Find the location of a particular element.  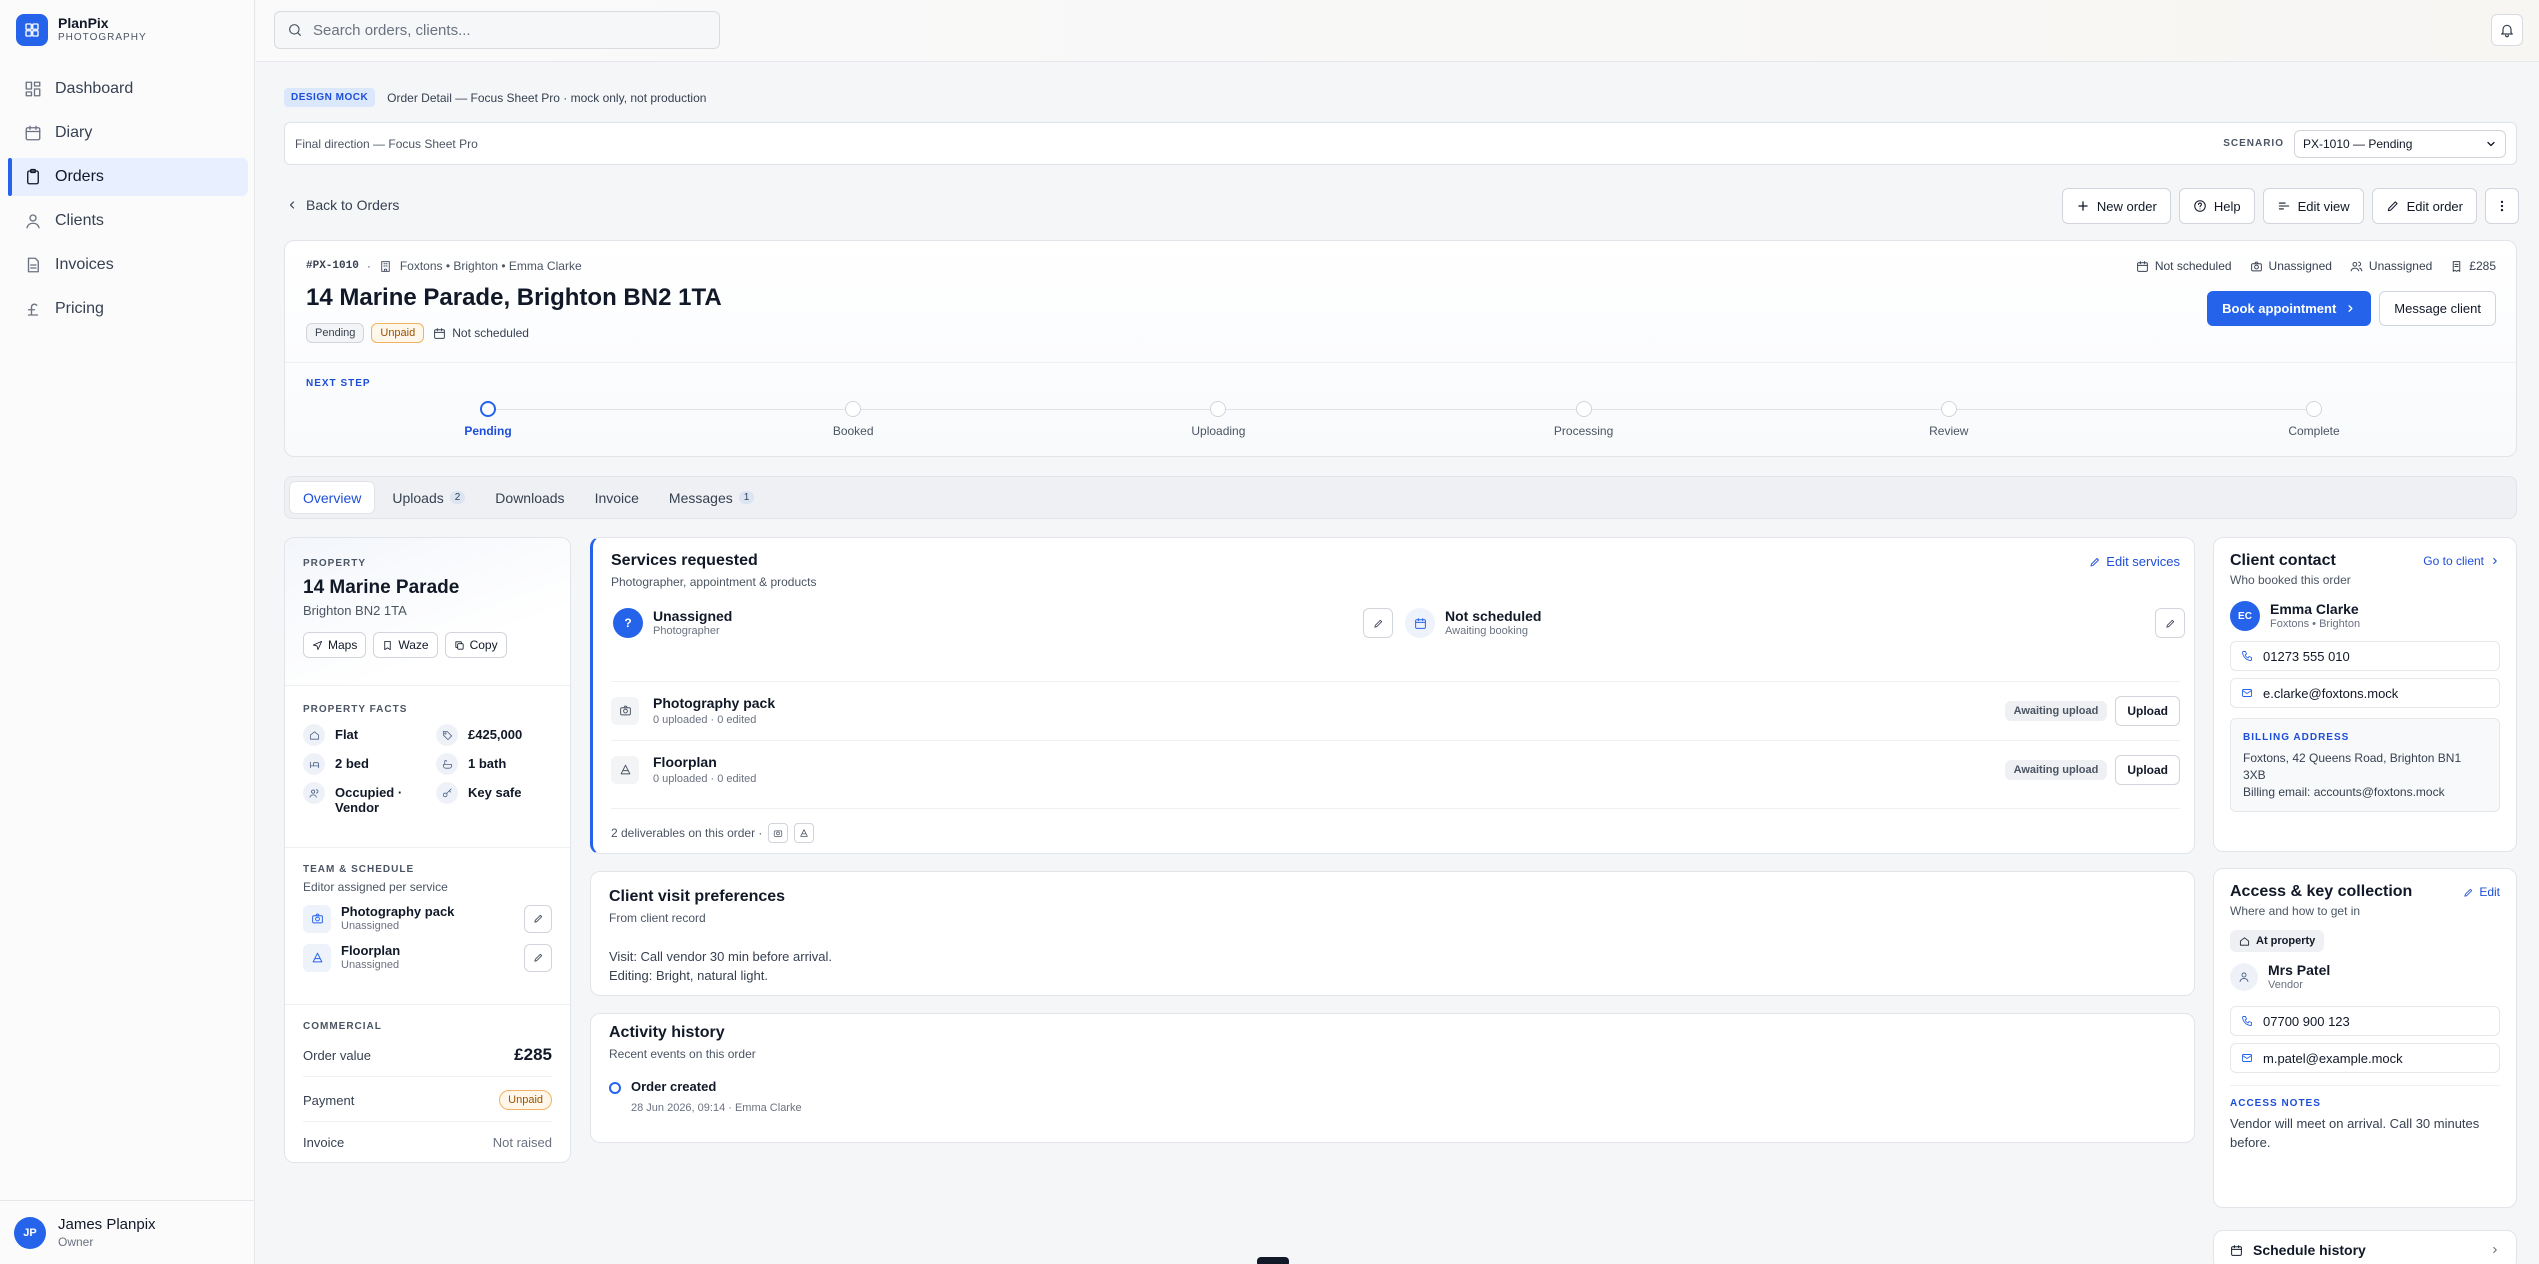

sidebar-item-pricing: Pricing is located at coordinates (128, 309).